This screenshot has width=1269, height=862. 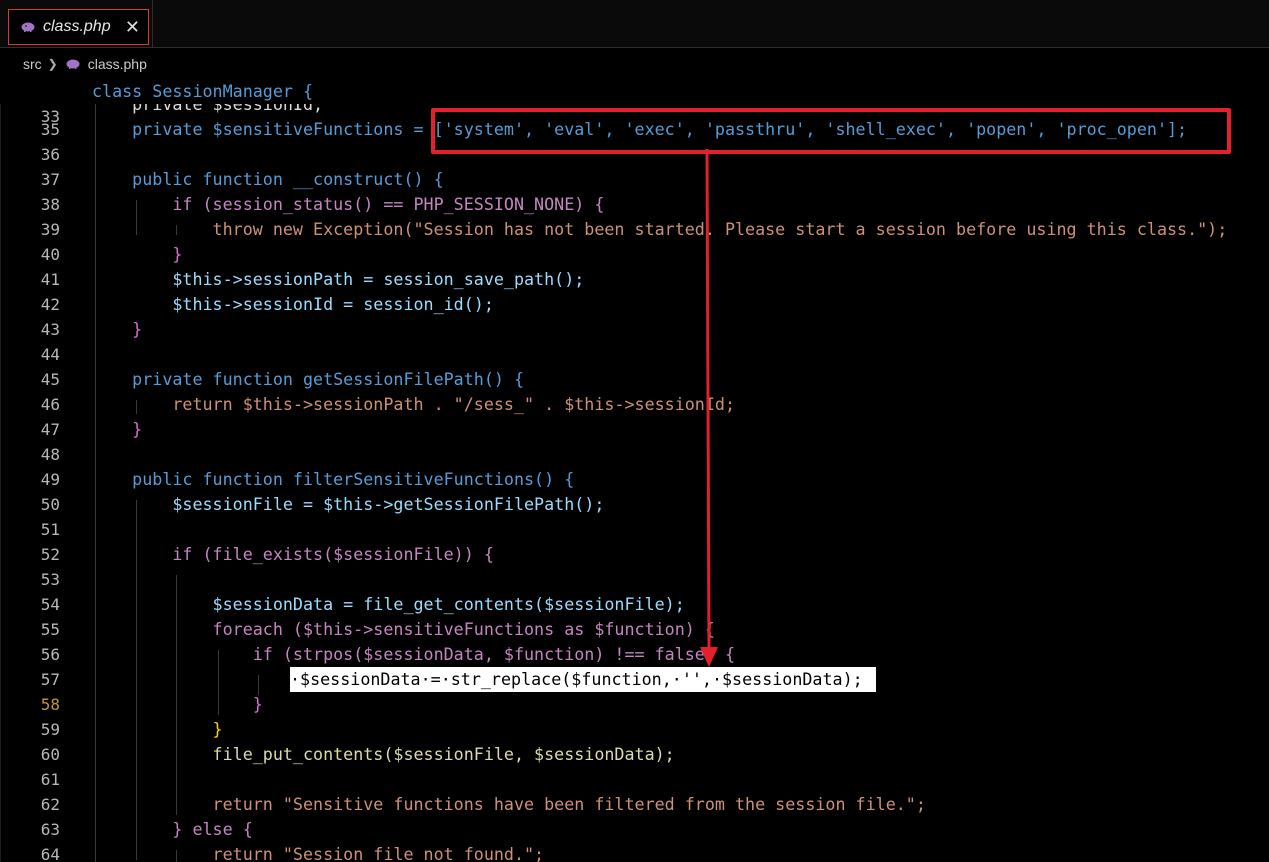 I want to click on code-line-62: 62, so click(x=50, y=804).